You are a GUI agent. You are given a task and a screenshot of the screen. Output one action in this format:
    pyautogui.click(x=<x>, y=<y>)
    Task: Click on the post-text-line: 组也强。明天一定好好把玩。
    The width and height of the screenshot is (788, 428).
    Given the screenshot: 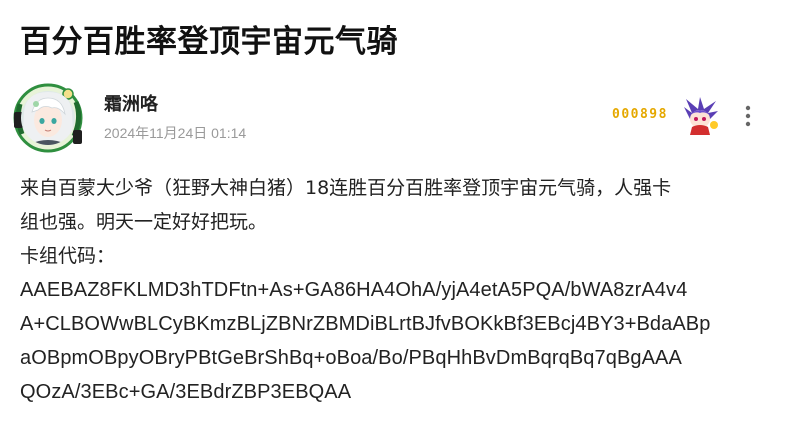 What is the action you would take?
    pyautogui.click(x=144, y=222)
    